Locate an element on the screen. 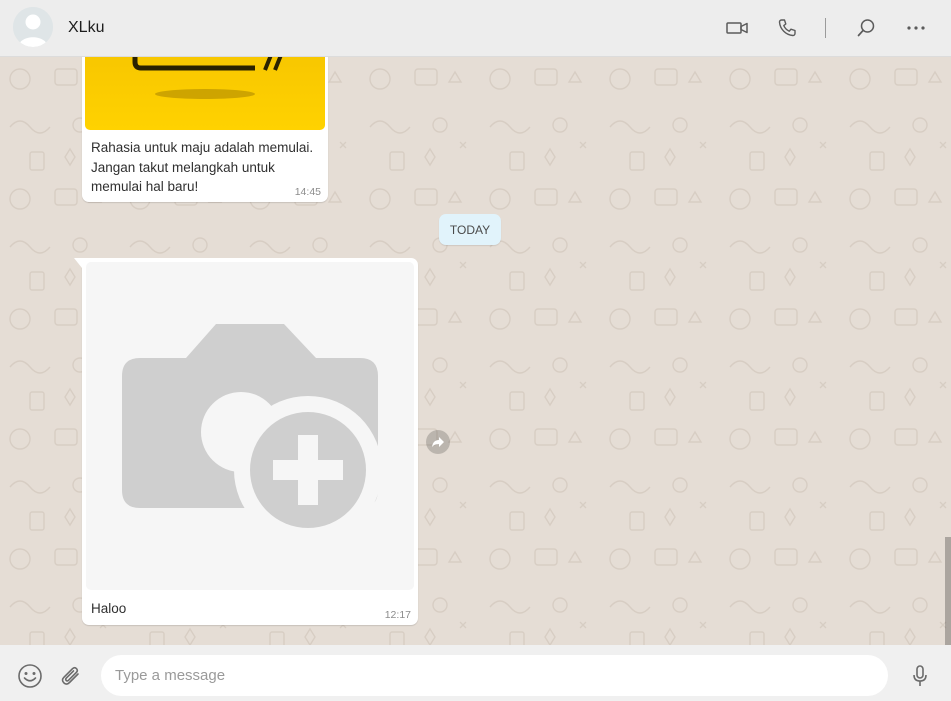  avatar-default-icon is located at coordinates (33, 27).